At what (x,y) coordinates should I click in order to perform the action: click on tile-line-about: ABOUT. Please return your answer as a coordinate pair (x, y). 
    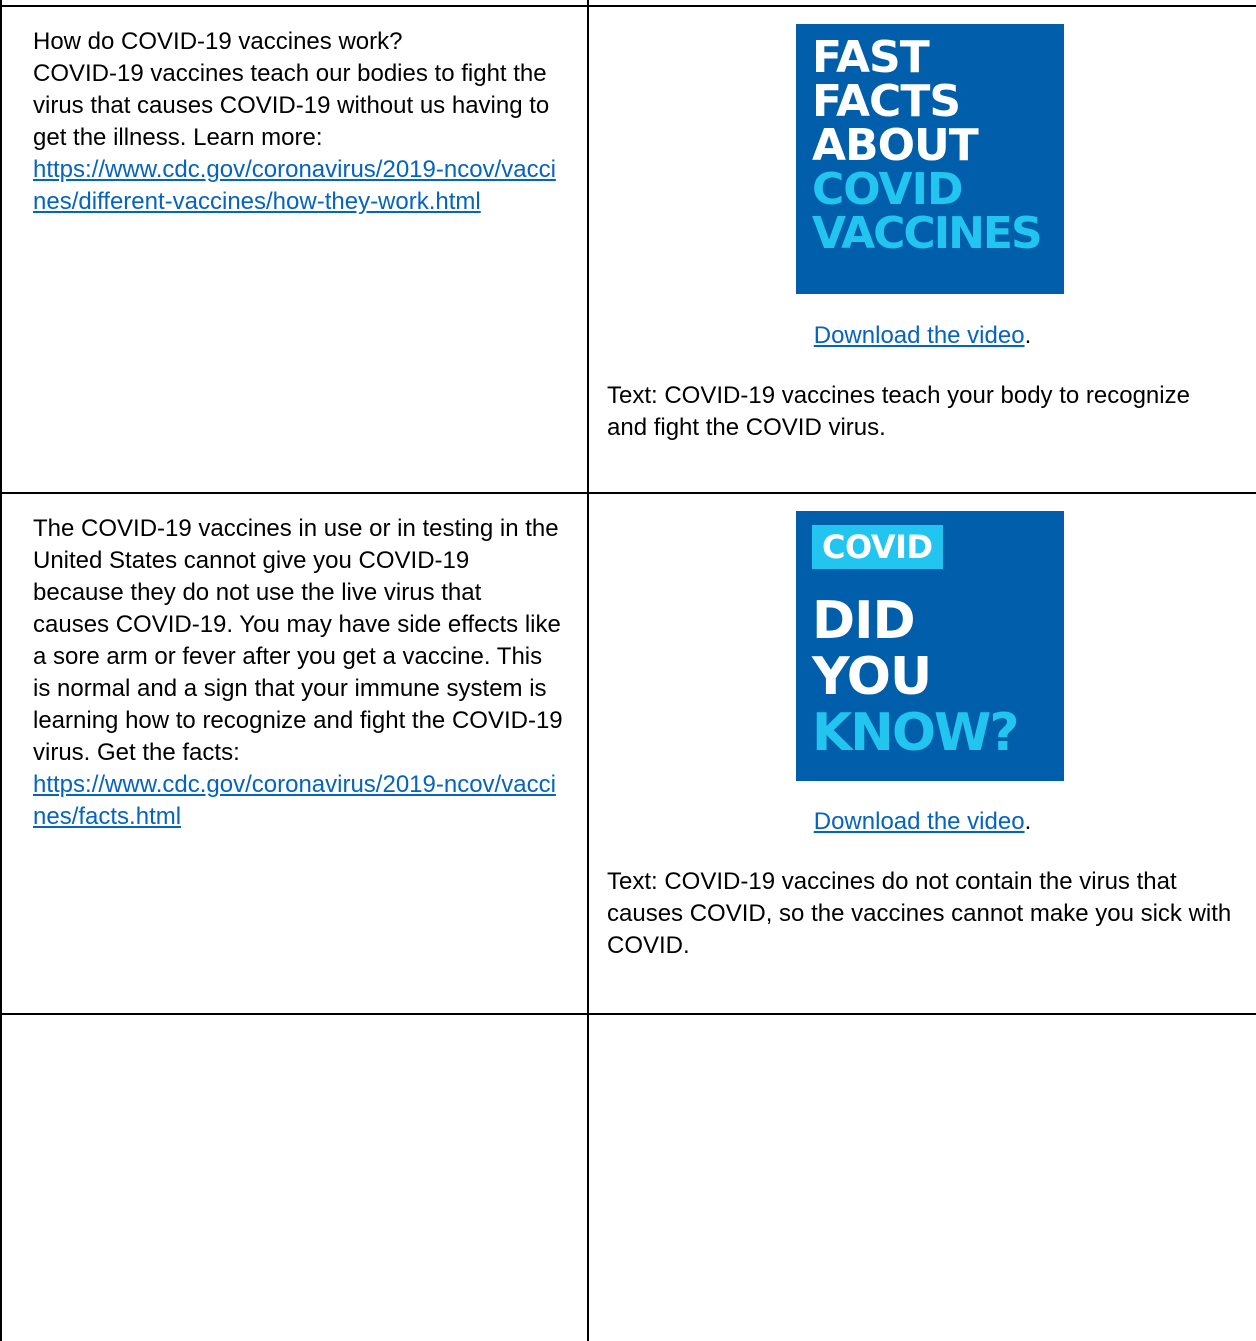
    Looking at the image, I should click on (895, 145).